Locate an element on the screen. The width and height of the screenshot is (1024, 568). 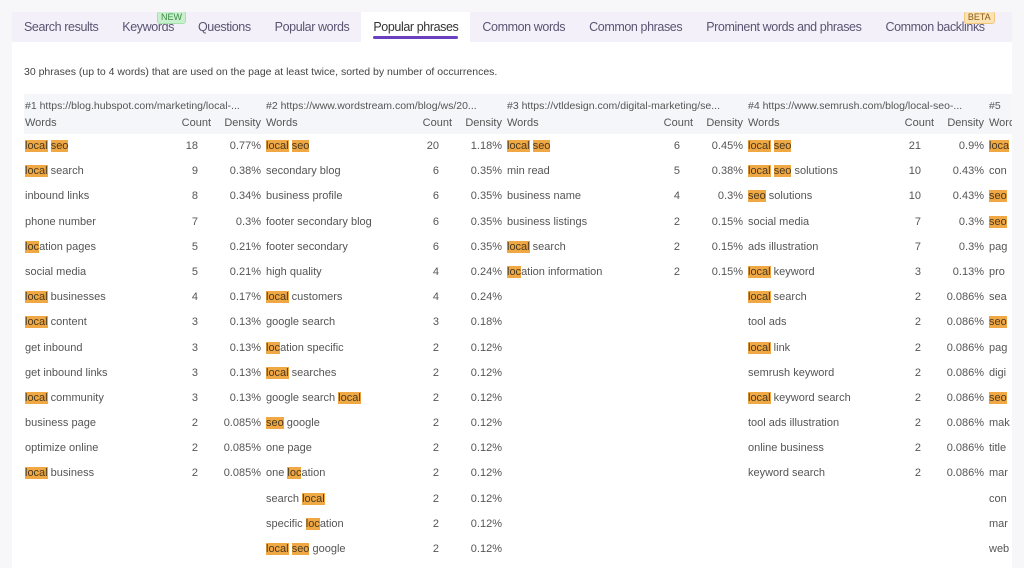
tab-label: Search results is located at coordinates (61, 27).